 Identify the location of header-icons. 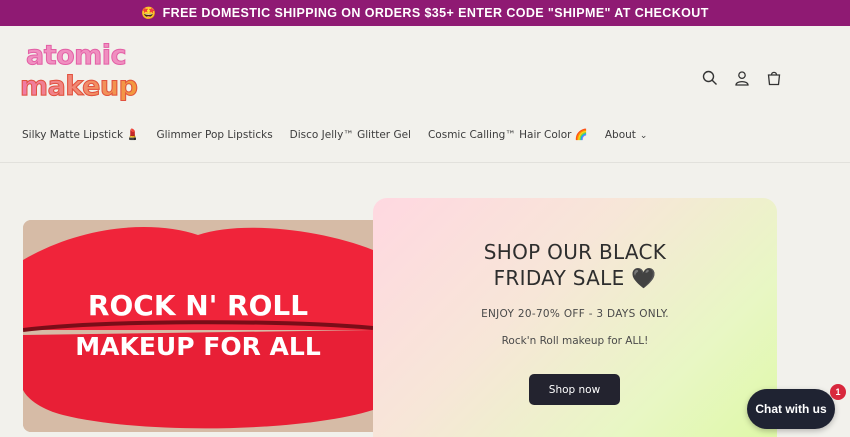
(742, 78).